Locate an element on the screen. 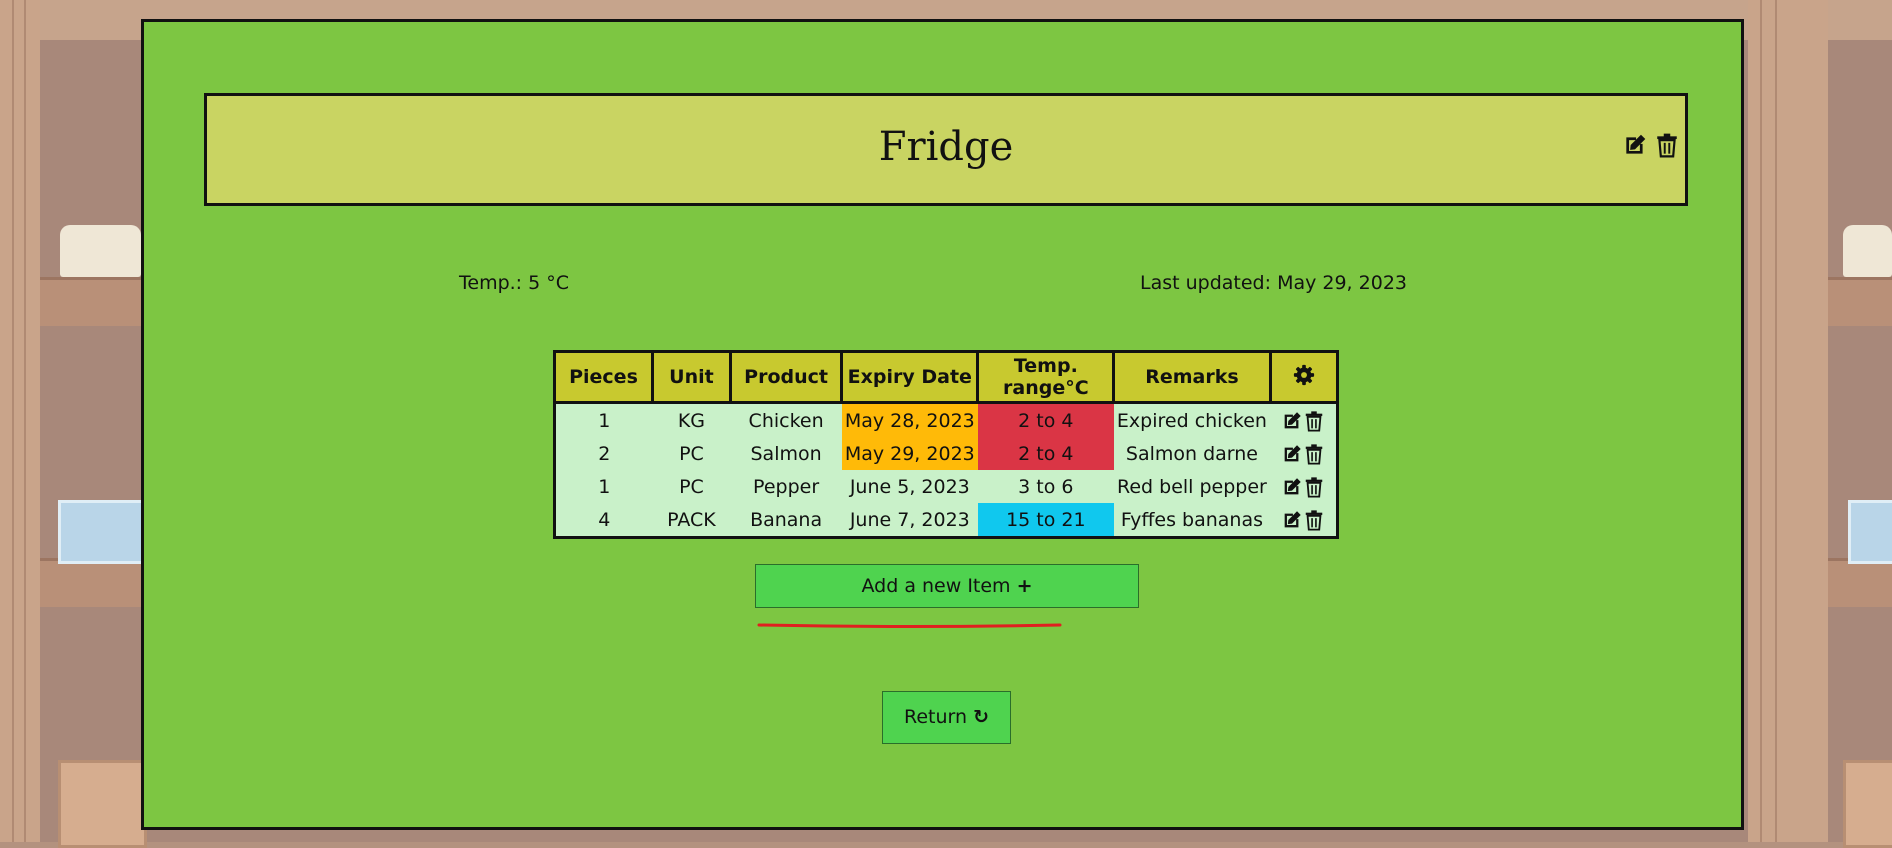 The height and width of the screenshot is (848, 1892). fridge-header: Fridge is located at coordinates (946, 149).